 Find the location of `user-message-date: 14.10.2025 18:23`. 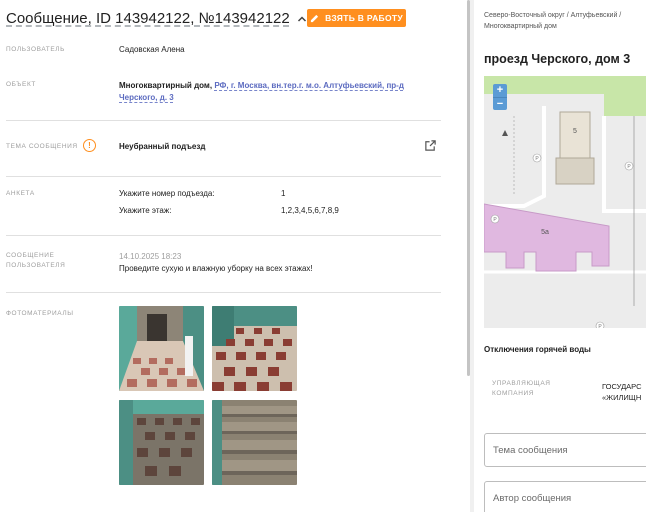

user-message-date: 14.10.2025 18:23 is located at coordinates (150, 256).